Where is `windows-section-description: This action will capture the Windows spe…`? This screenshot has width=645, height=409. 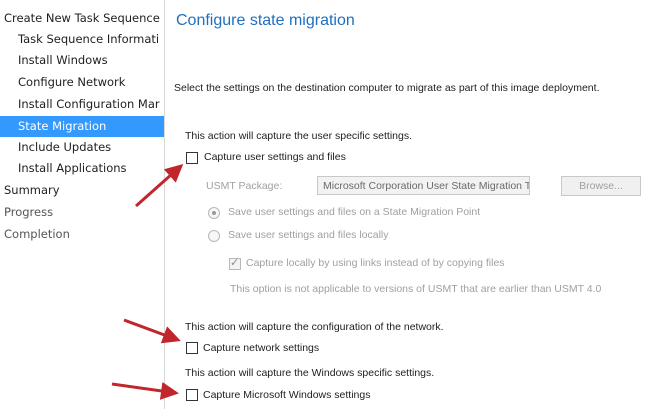 windows-section-description: This action will capture the Windows spe… is located at coordinates (310, 373).